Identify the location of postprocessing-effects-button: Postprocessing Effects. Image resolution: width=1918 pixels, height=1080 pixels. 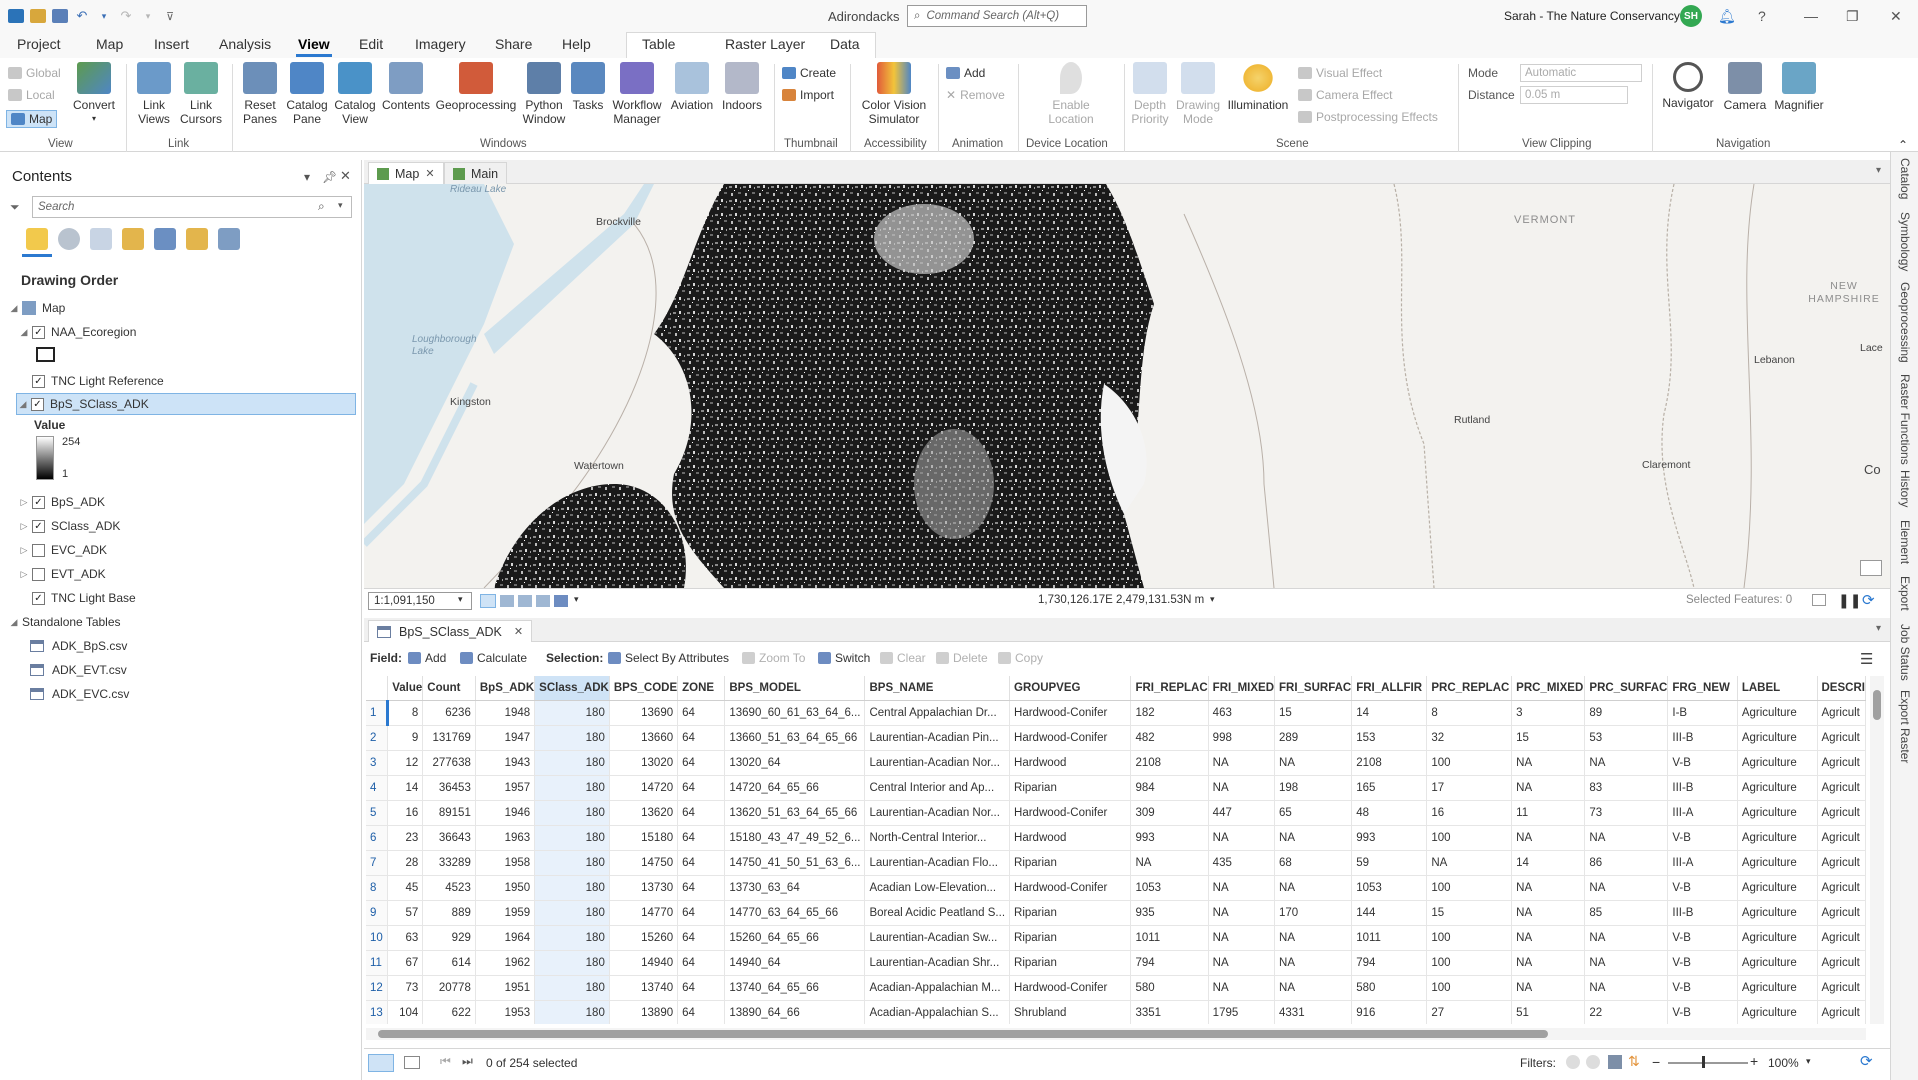
(1368, 117).